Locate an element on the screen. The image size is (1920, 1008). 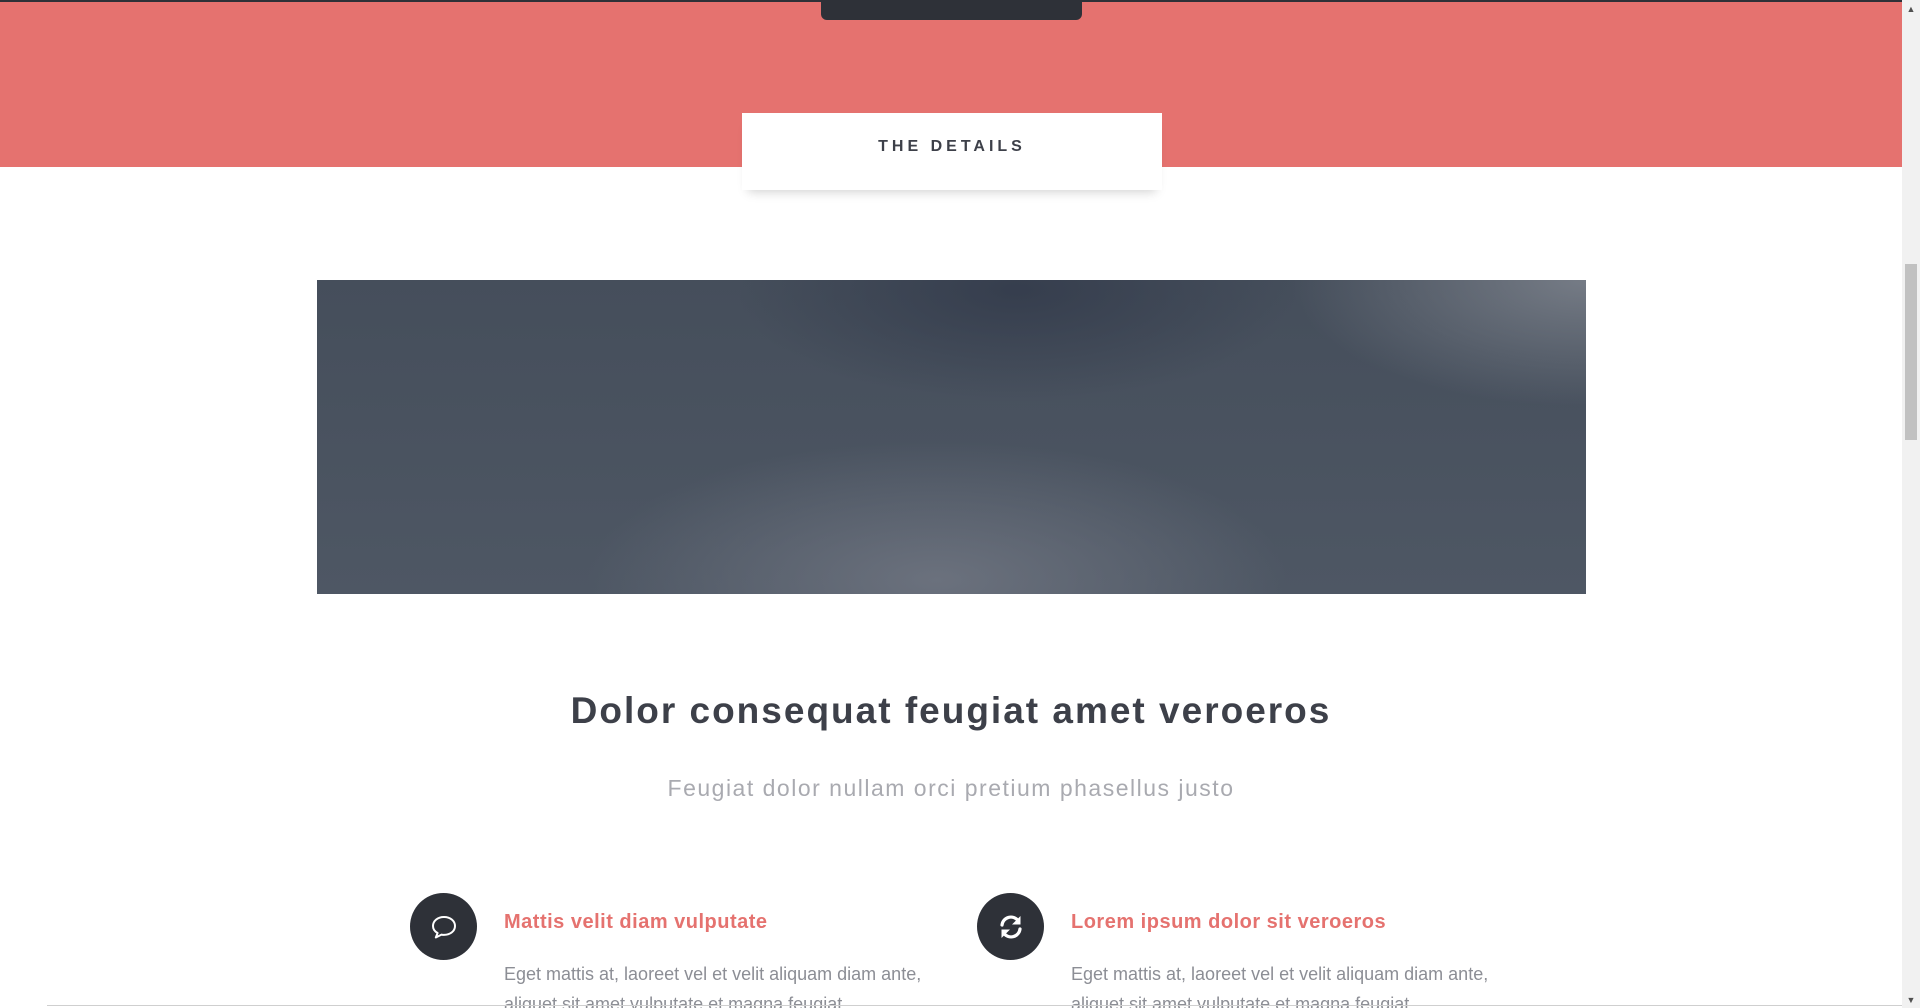
details-title: THE DETAILS is located at coordinates (952, 146).